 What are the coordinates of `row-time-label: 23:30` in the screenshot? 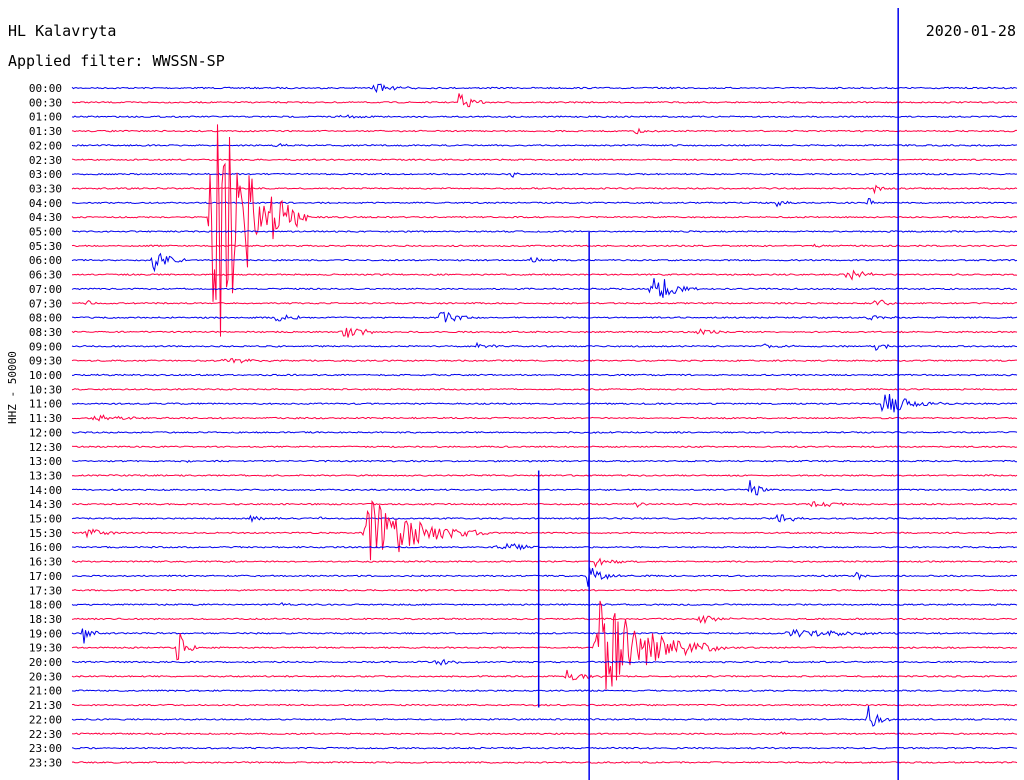 It's located at (45, 762).